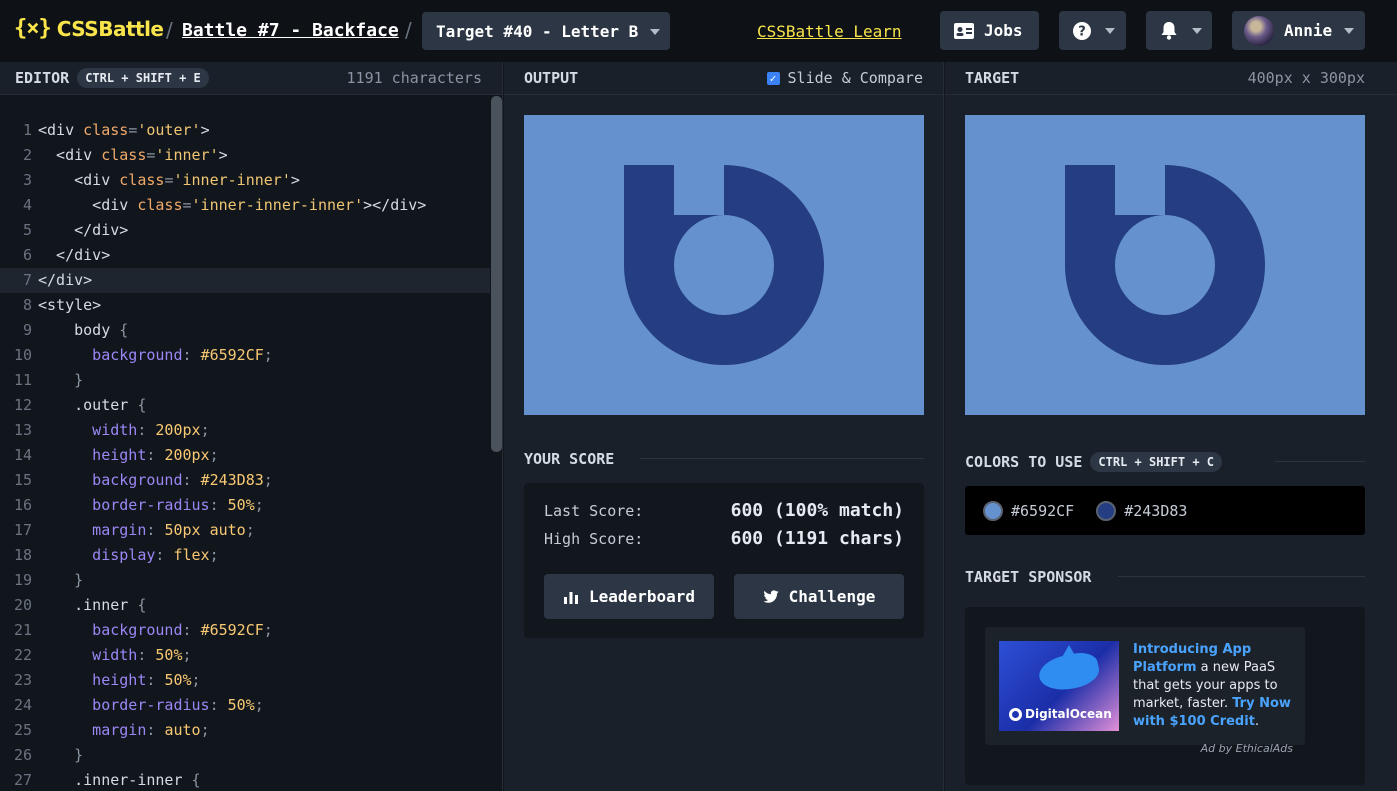 This screenshot has height=791, width=1397. Describe the element at coordinates (22, 755) in the screenshot. I see `line-number: 26` at that location.